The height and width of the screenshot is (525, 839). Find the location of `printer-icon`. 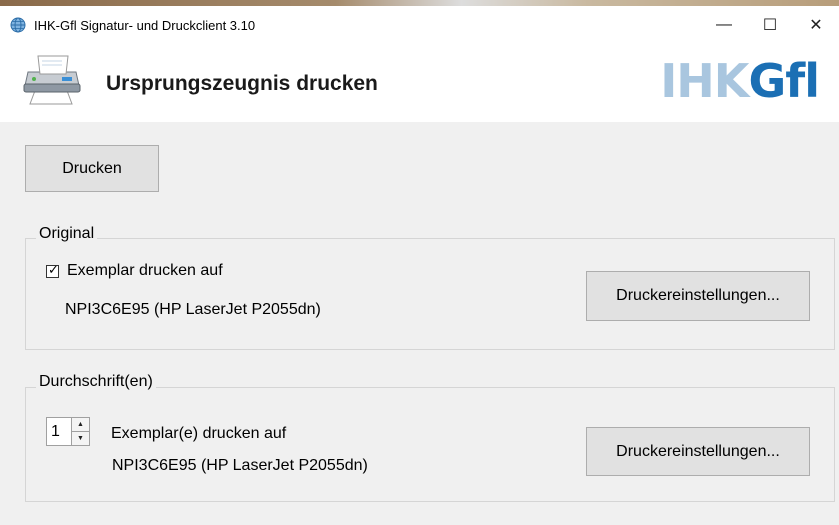

printer-icon is located at coordinates (52, 80).